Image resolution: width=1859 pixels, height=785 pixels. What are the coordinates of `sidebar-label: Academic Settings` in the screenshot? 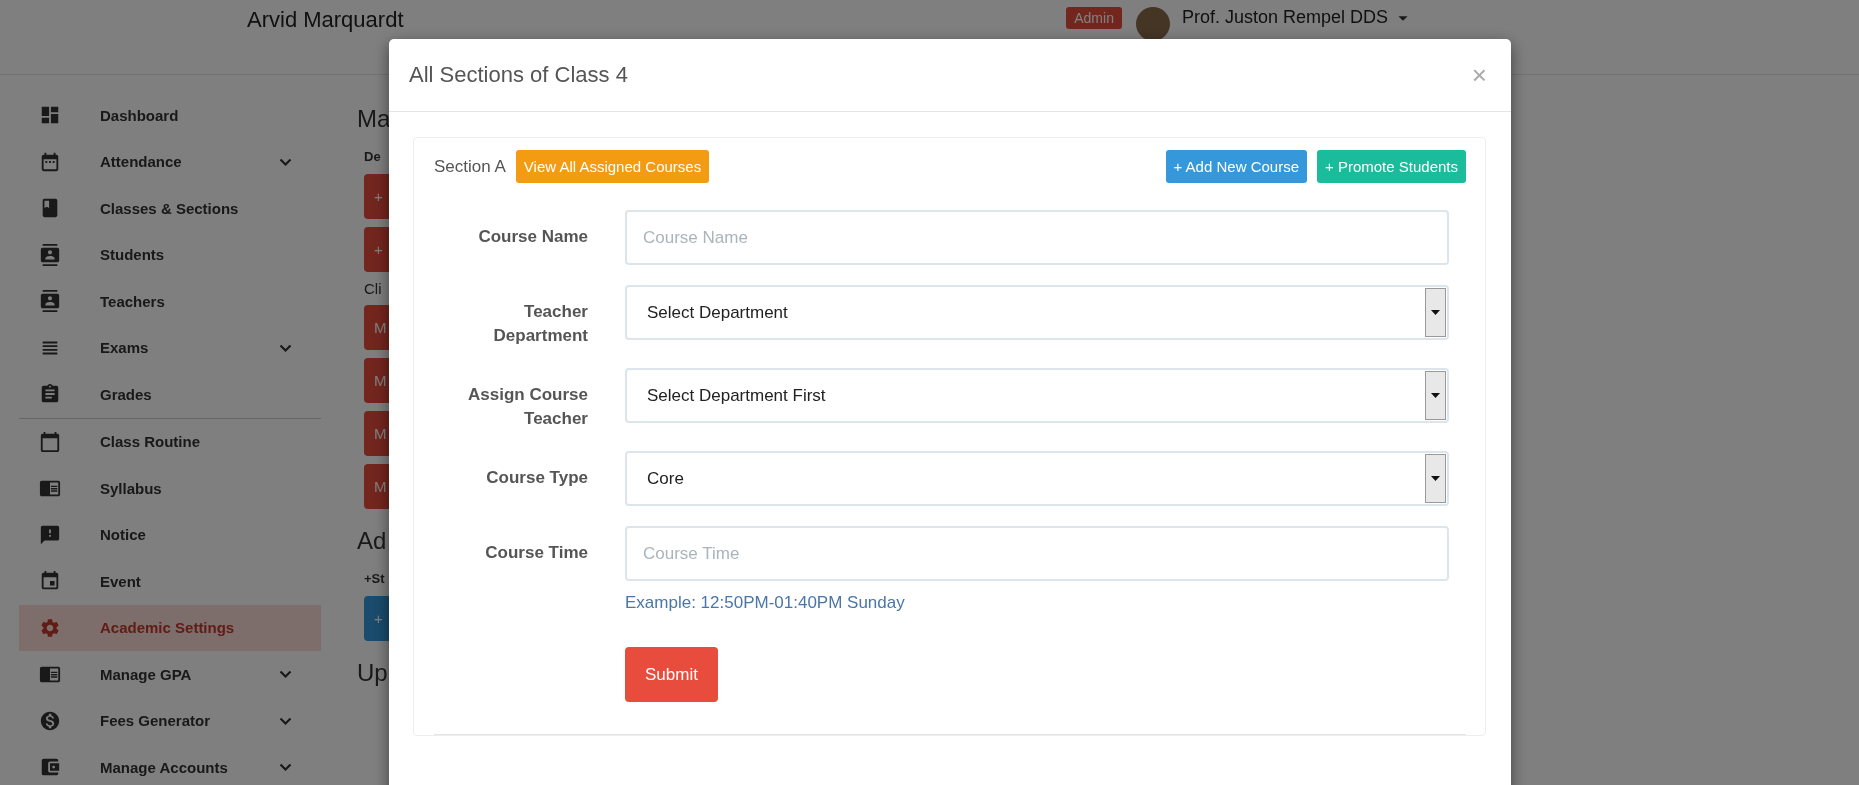 It's located at (168, 628).